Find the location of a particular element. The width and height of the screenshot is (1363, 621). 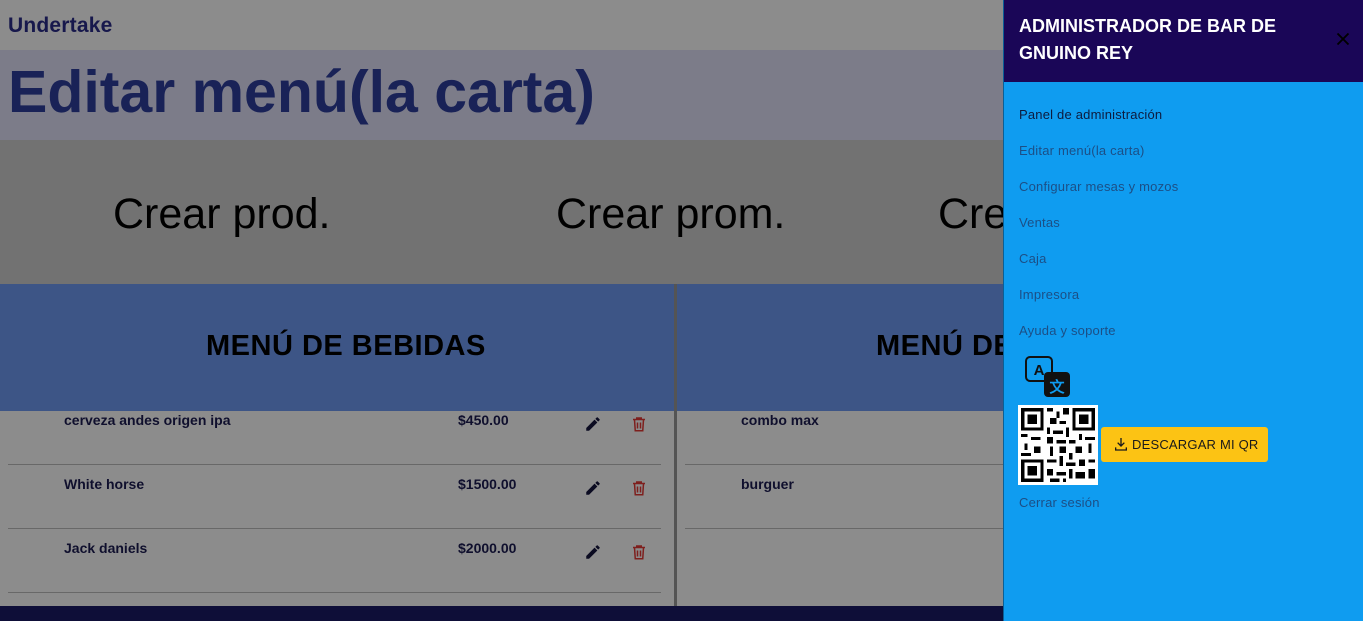

menu-item-help: Ayuda y soporte is located at coordinates (1067, 330).